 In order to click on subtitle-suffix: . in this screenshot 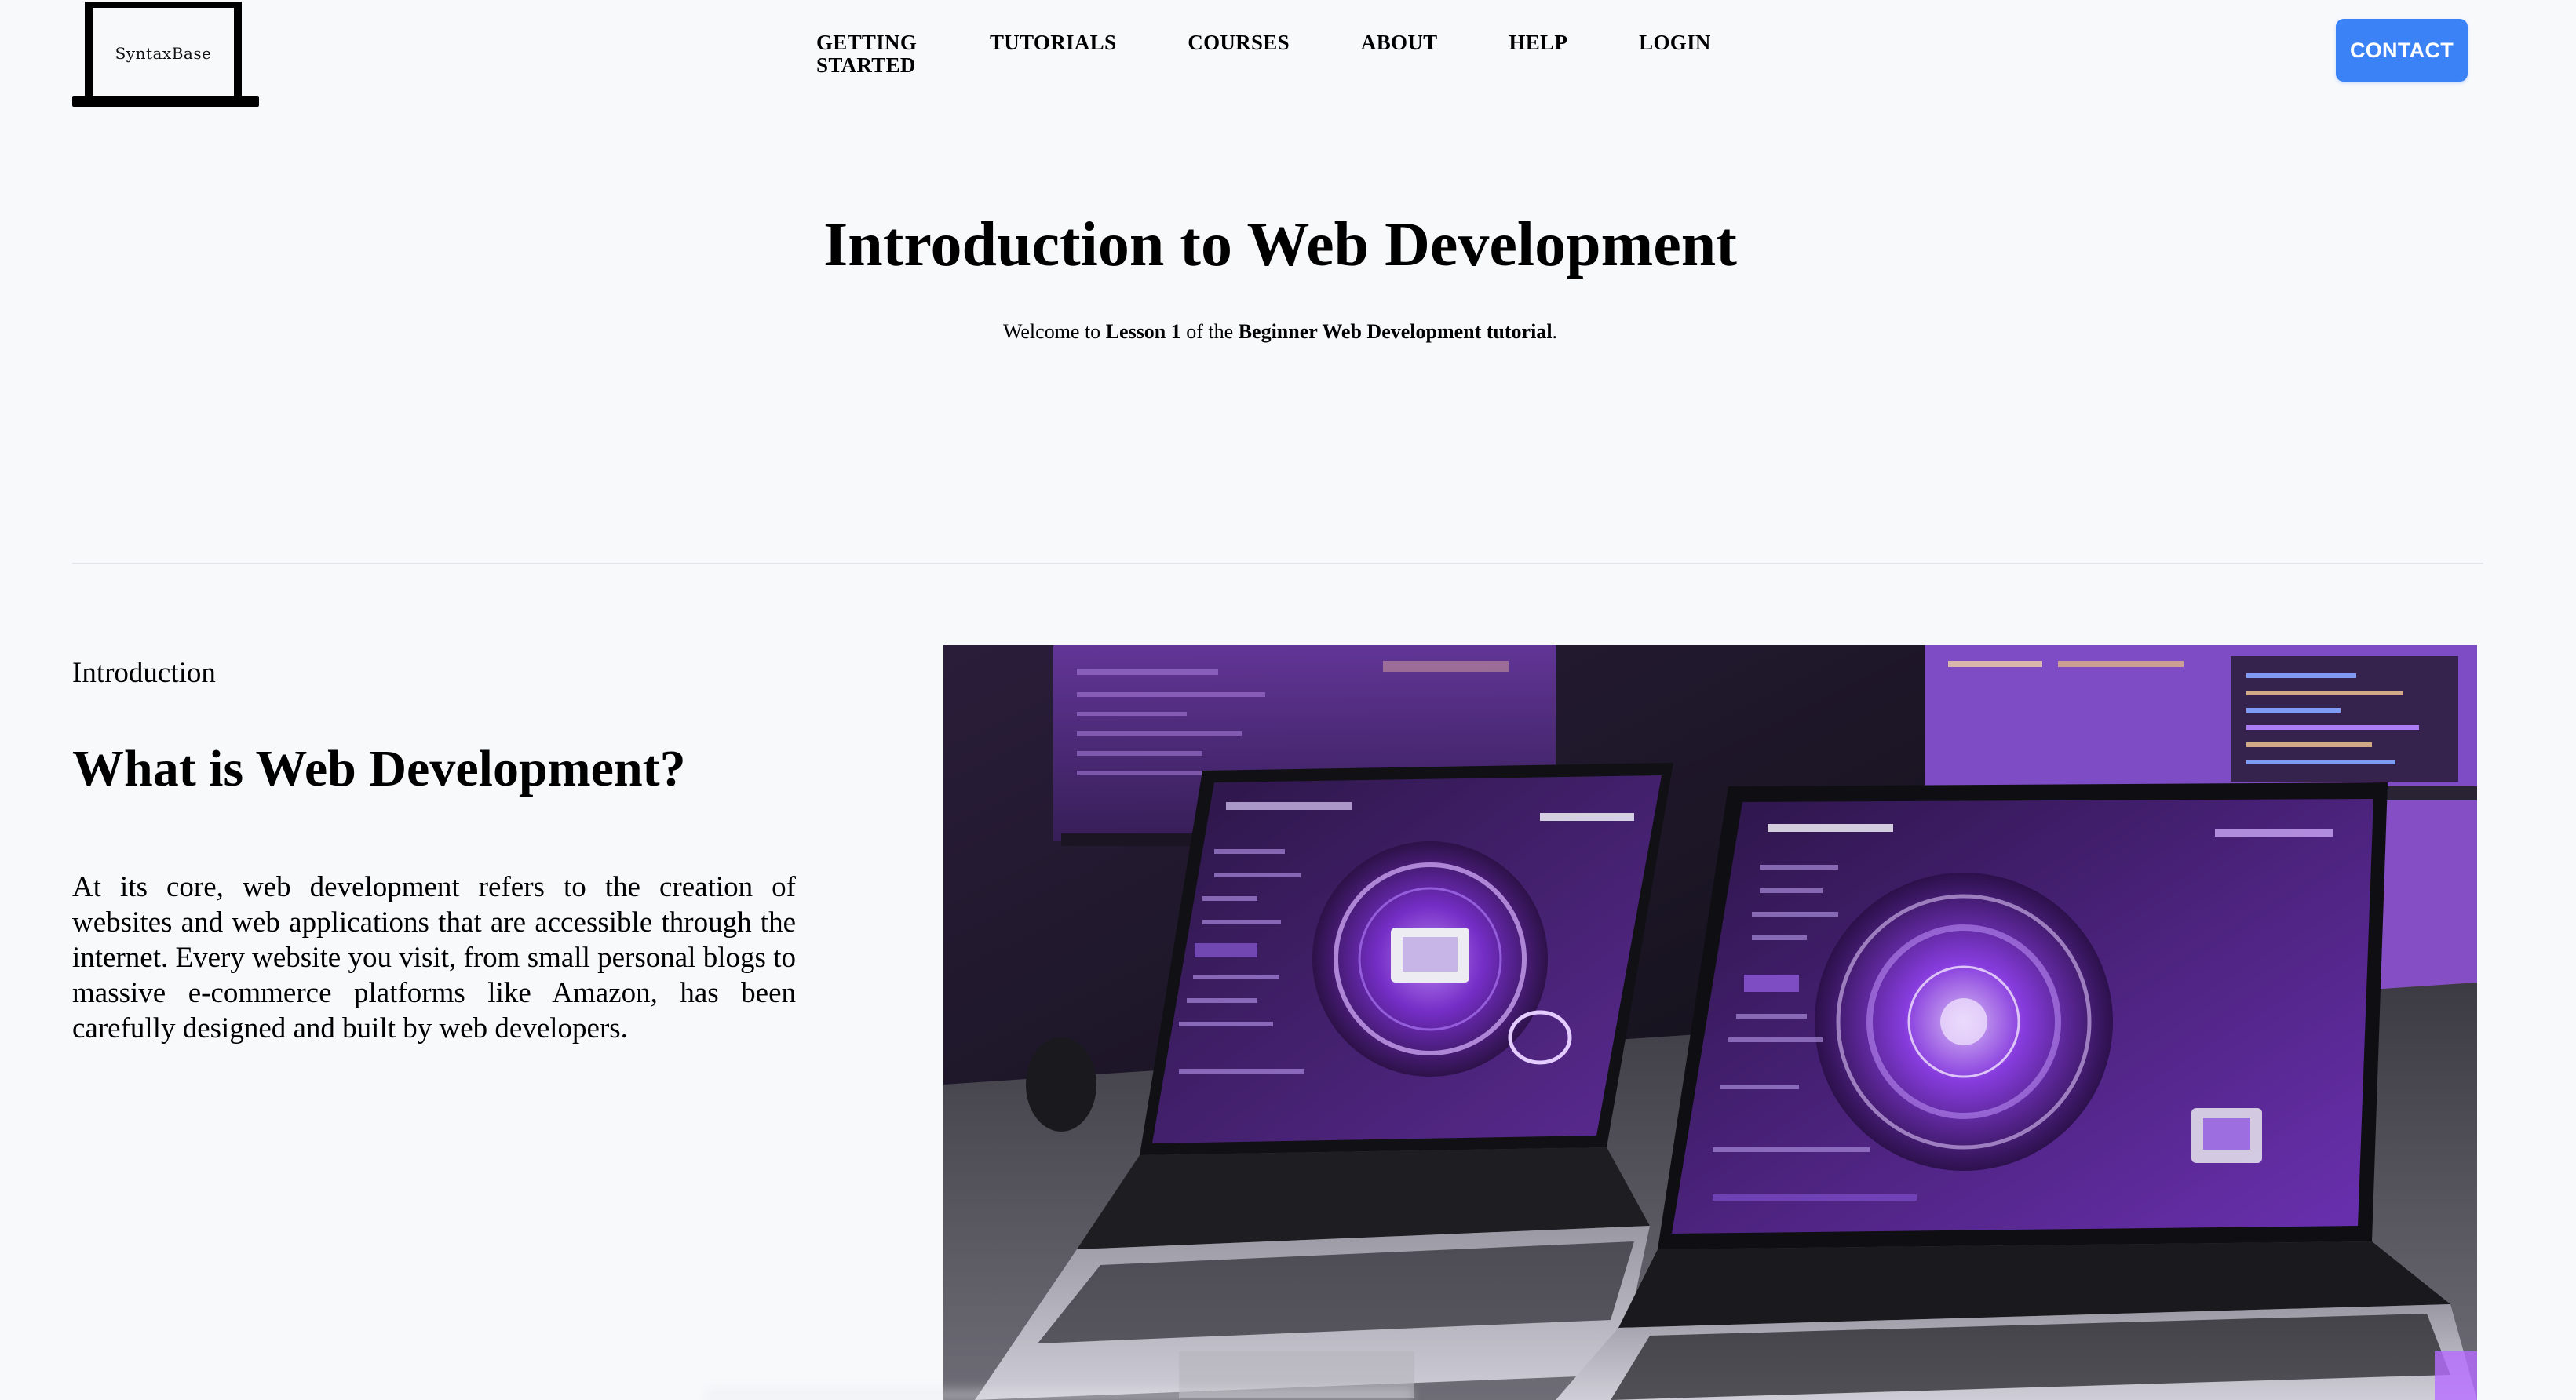, I will do `click(1555, 331)`.